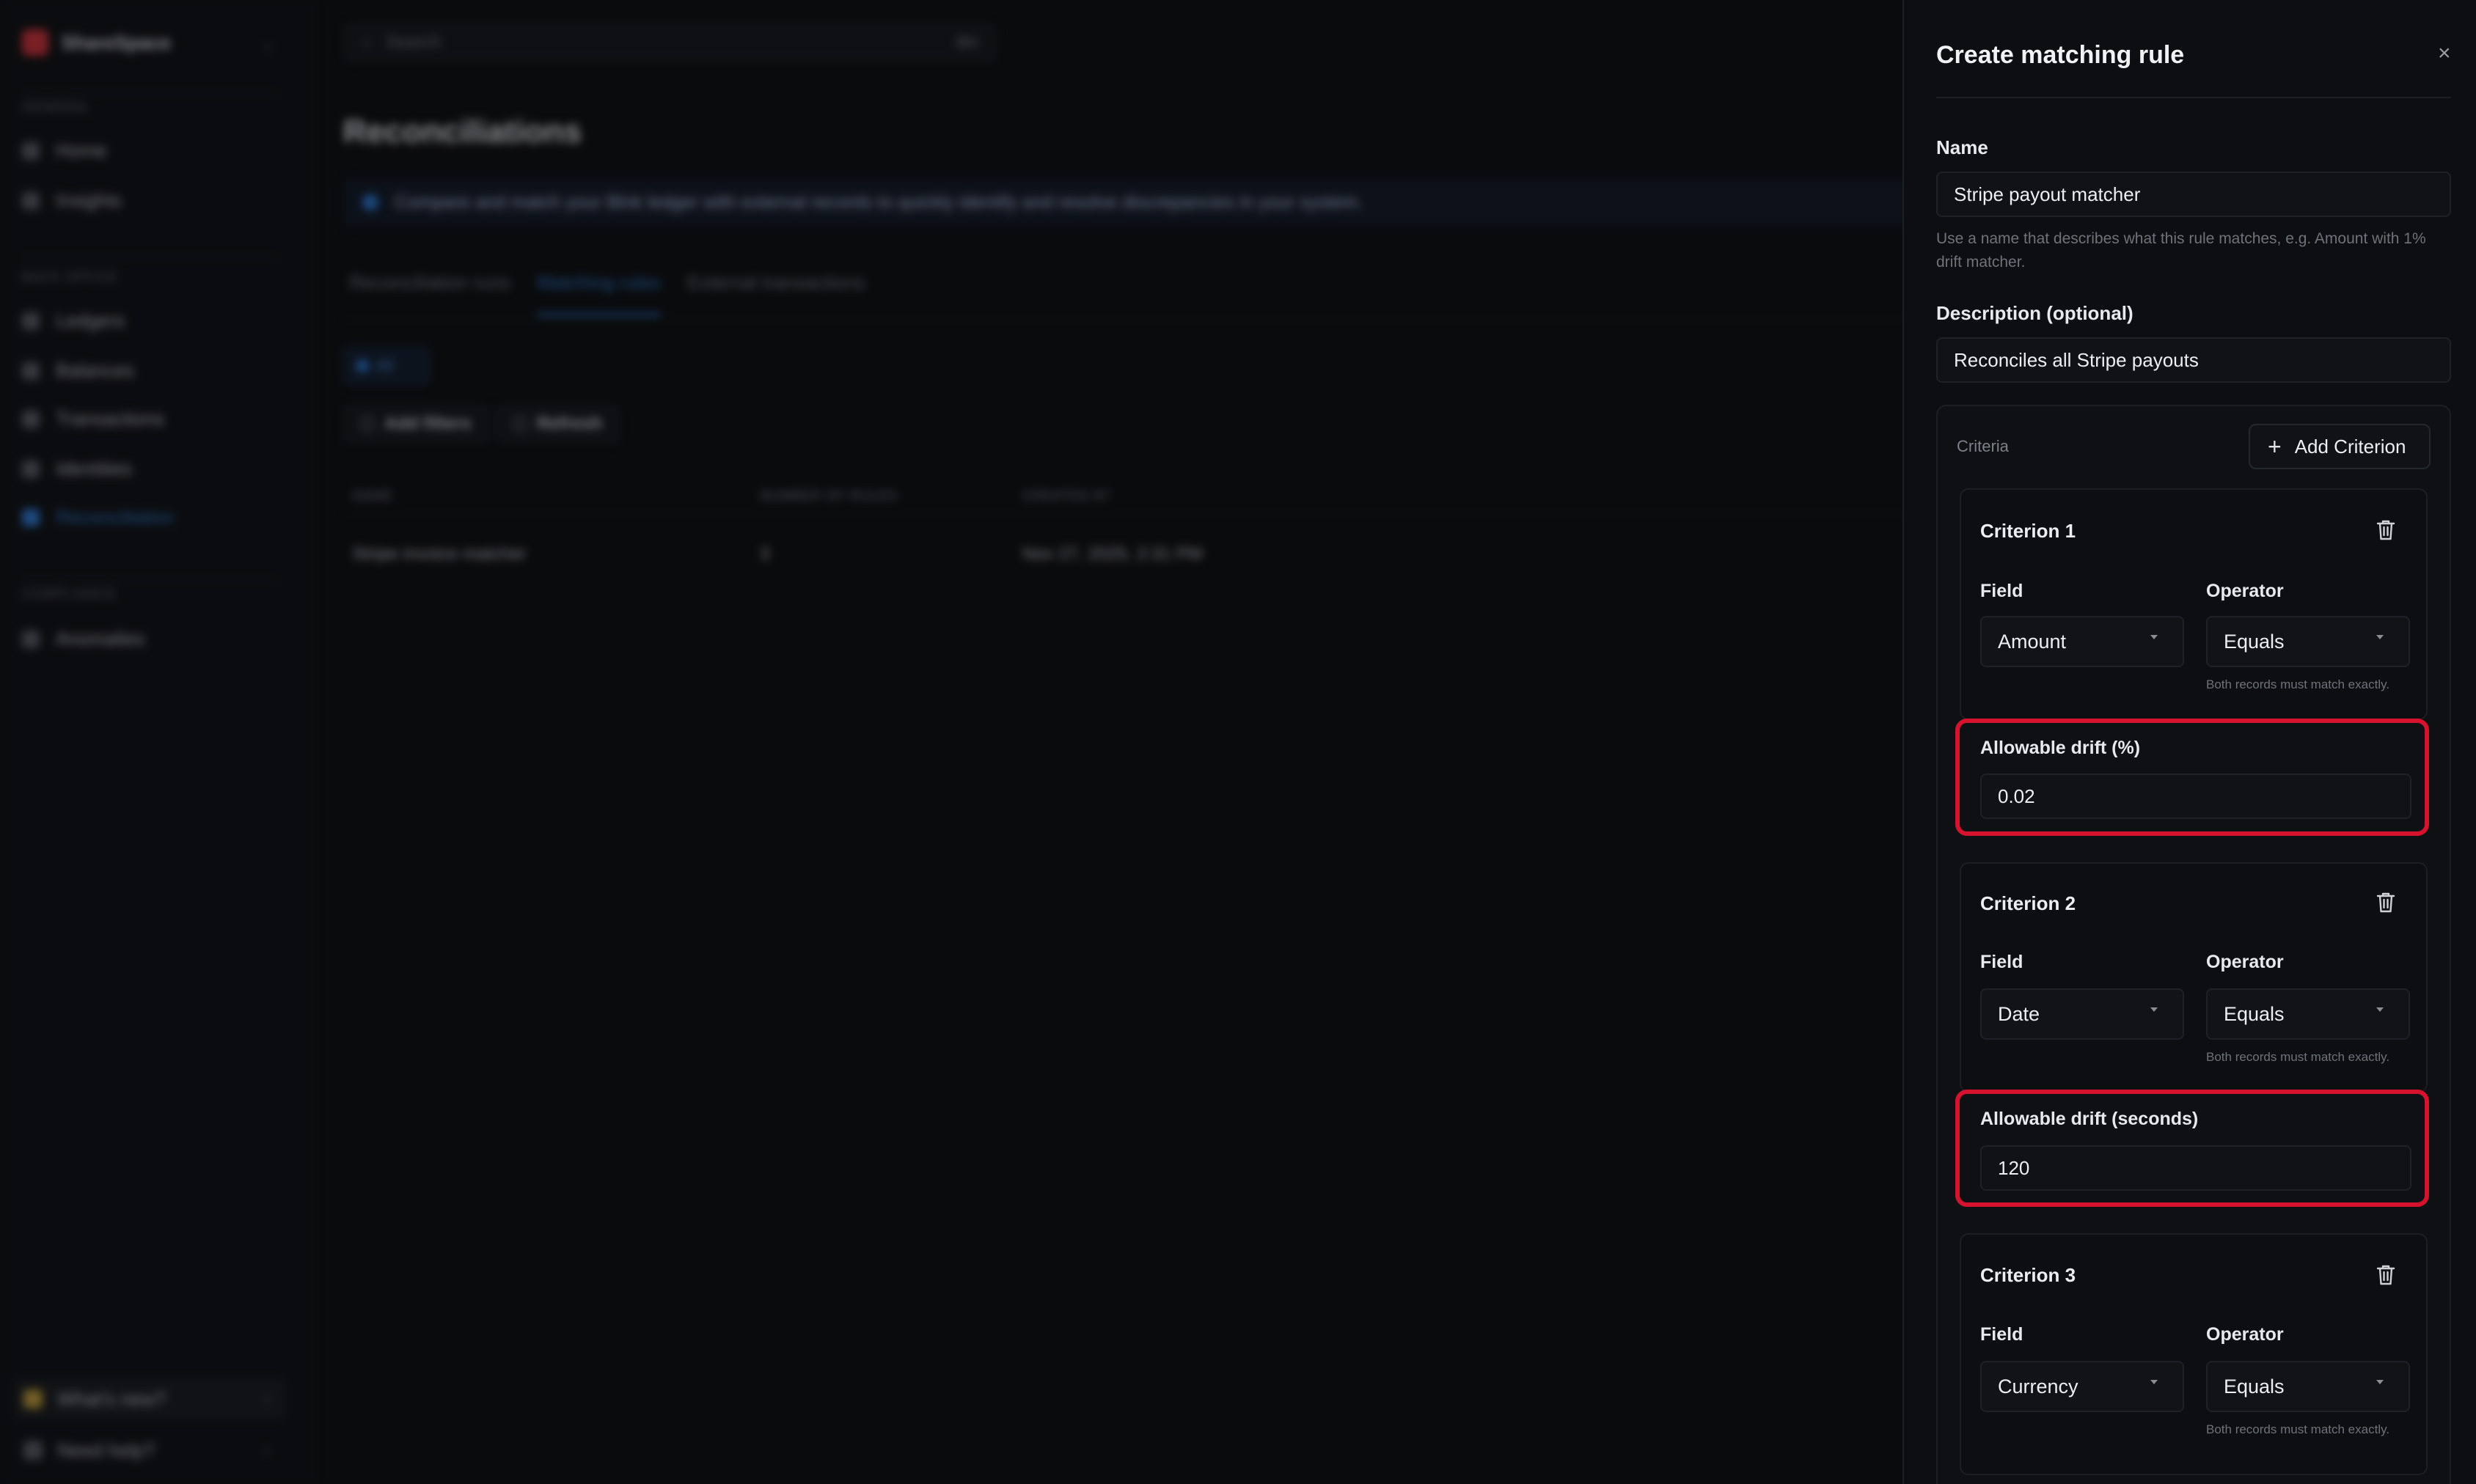 This screenshot has width=2476, height=1484. Describe the element at coordinates (89, 200) in the screenshot. I see `sidebar-item-label: Insights` at that location.